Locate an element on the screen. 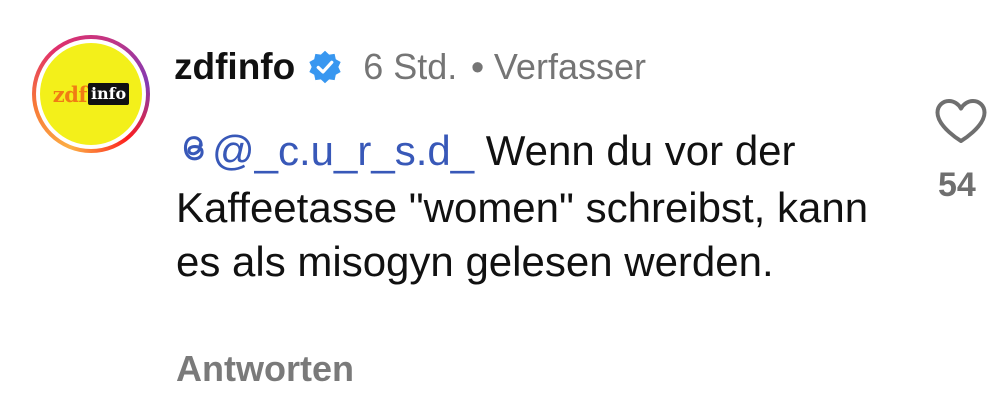 This screenshot has width=1000, height=403. verified-badge-icon is located at coordinates (325, 67).